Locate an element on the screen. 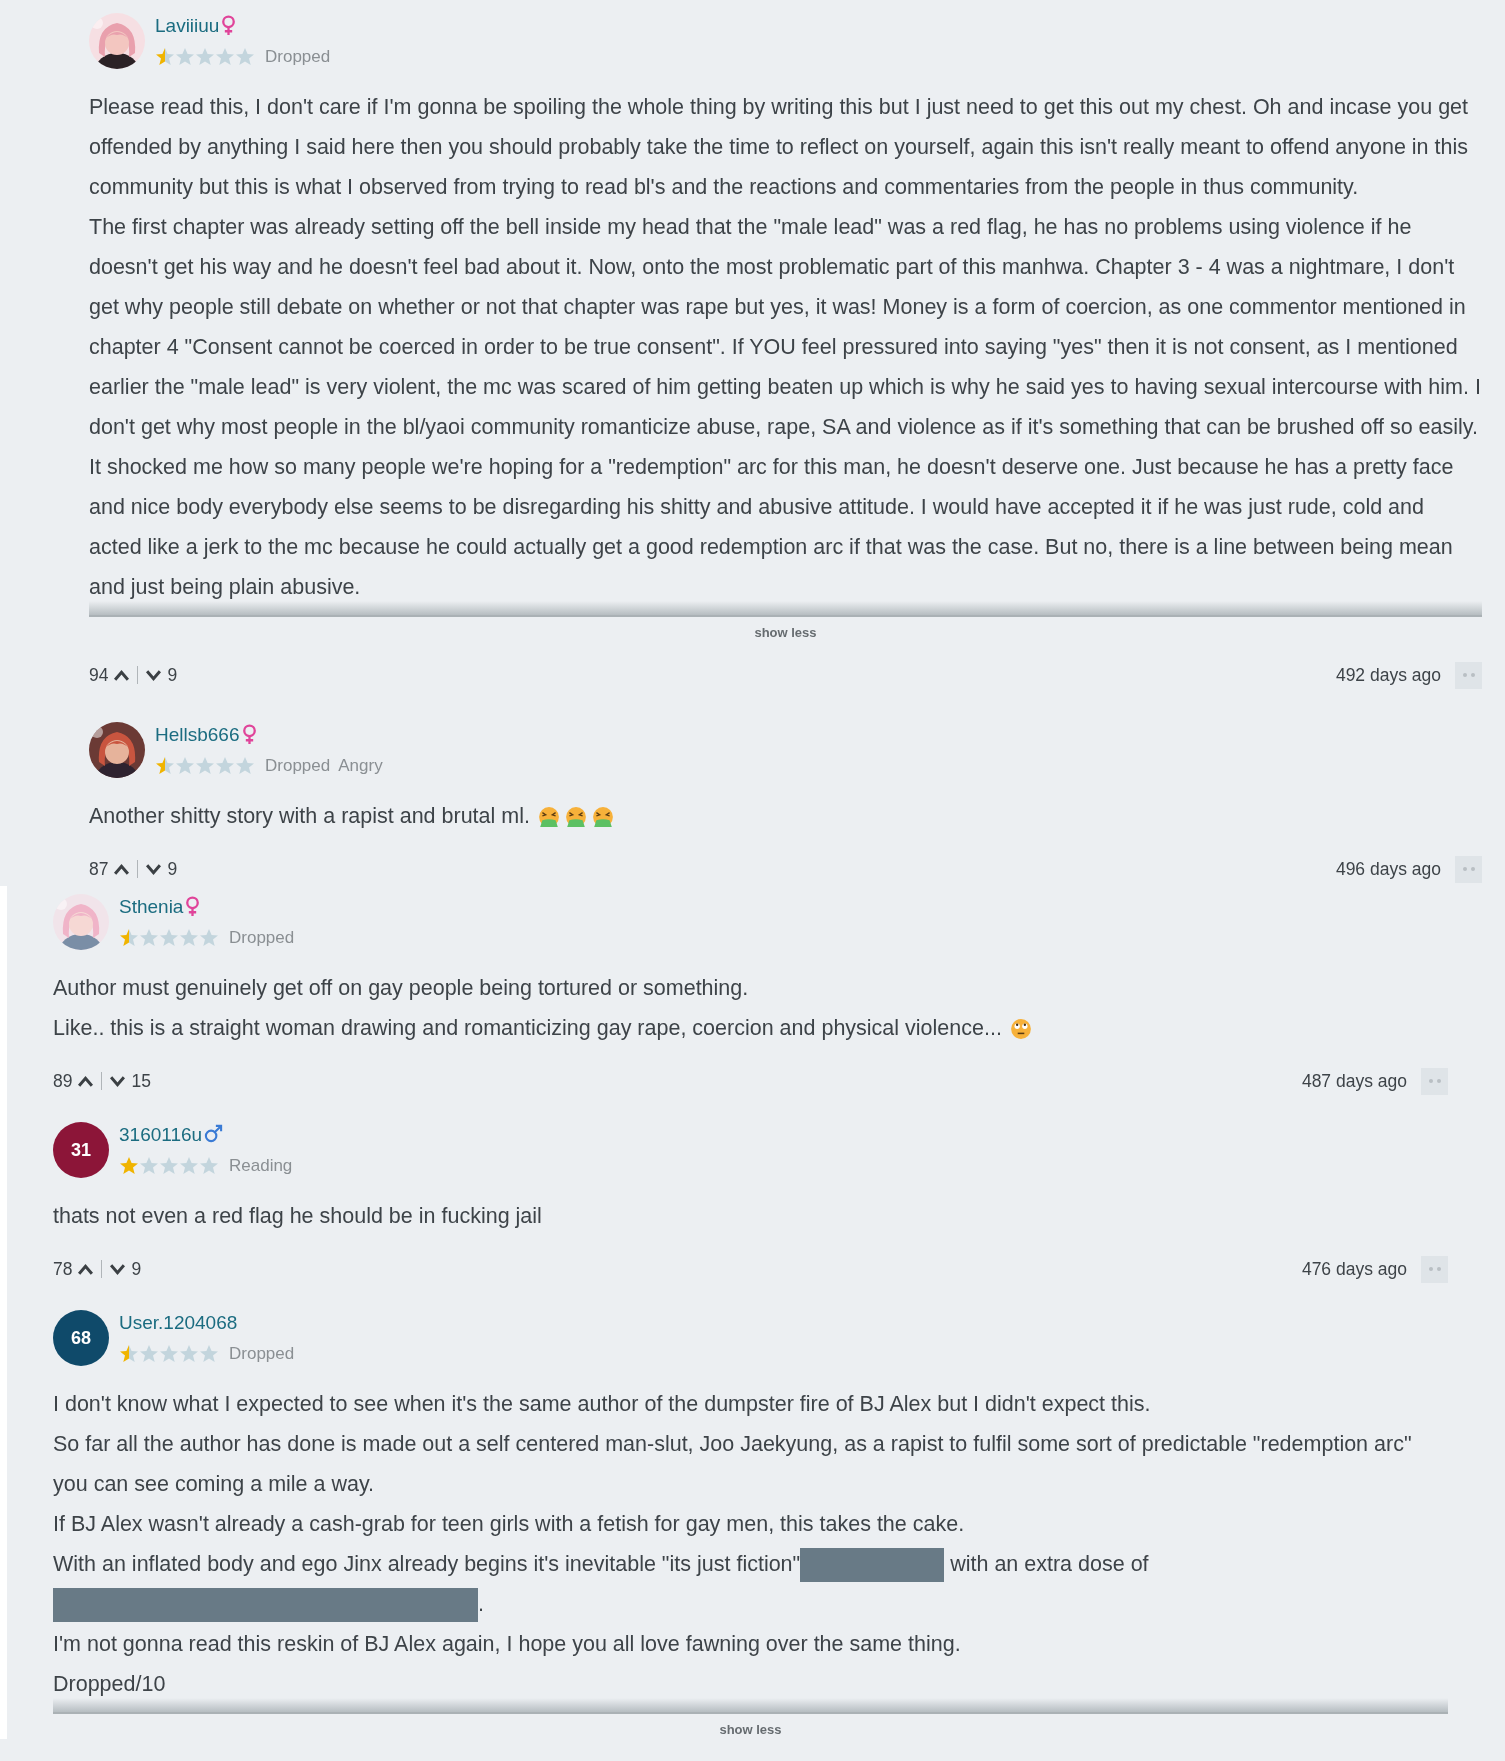 Image resolution: width=1505 pixels, height=1761 pixels. status-tag: Angry is located at coordinates (360, 766).